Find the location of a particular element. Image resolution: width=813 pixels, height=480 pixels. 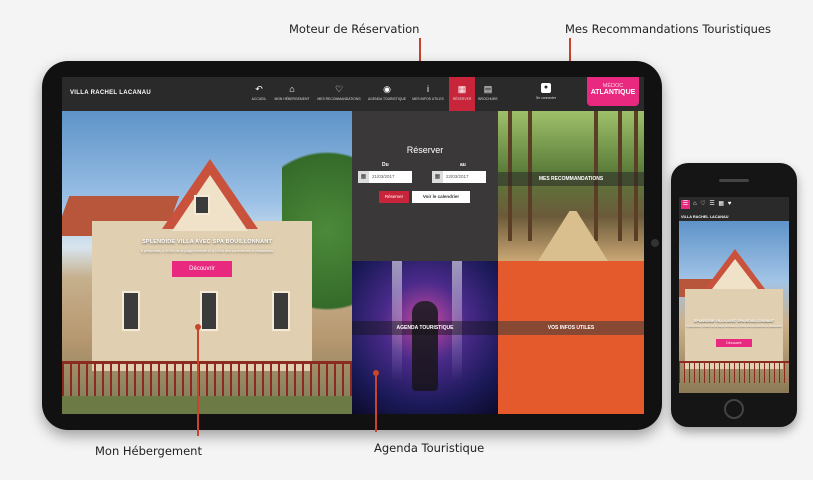

tablet-camera is located at coordinates (655, 243).